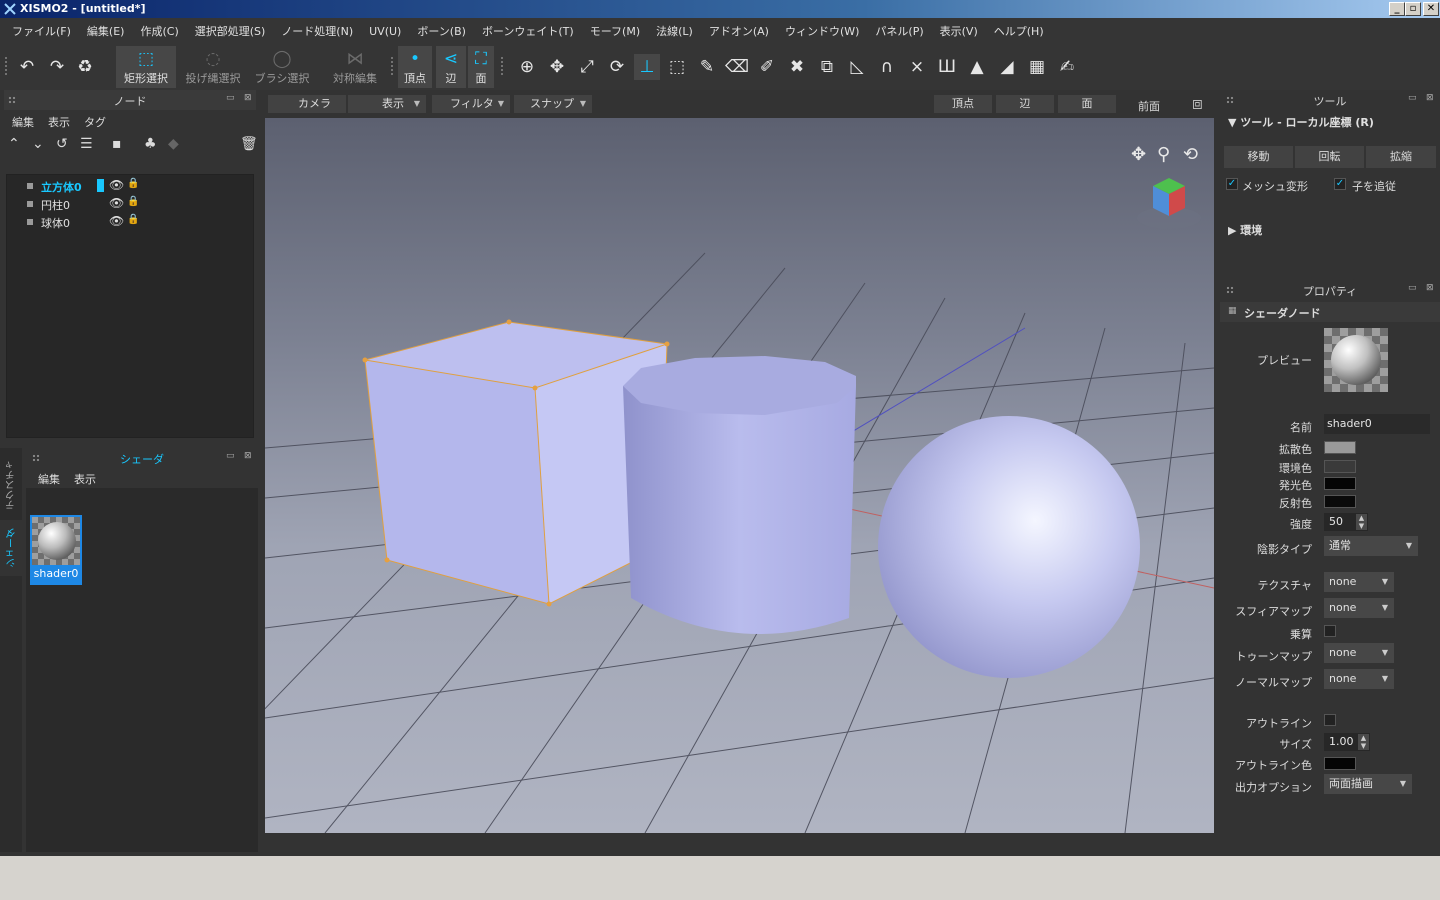 The height and width of the screenshot is (900, 1440). What do you see at coordinates (213, 67) in the screenshot?
I see `lasso-select-button: ◌ 投げ縄選択` at bounding box center [213, 67].